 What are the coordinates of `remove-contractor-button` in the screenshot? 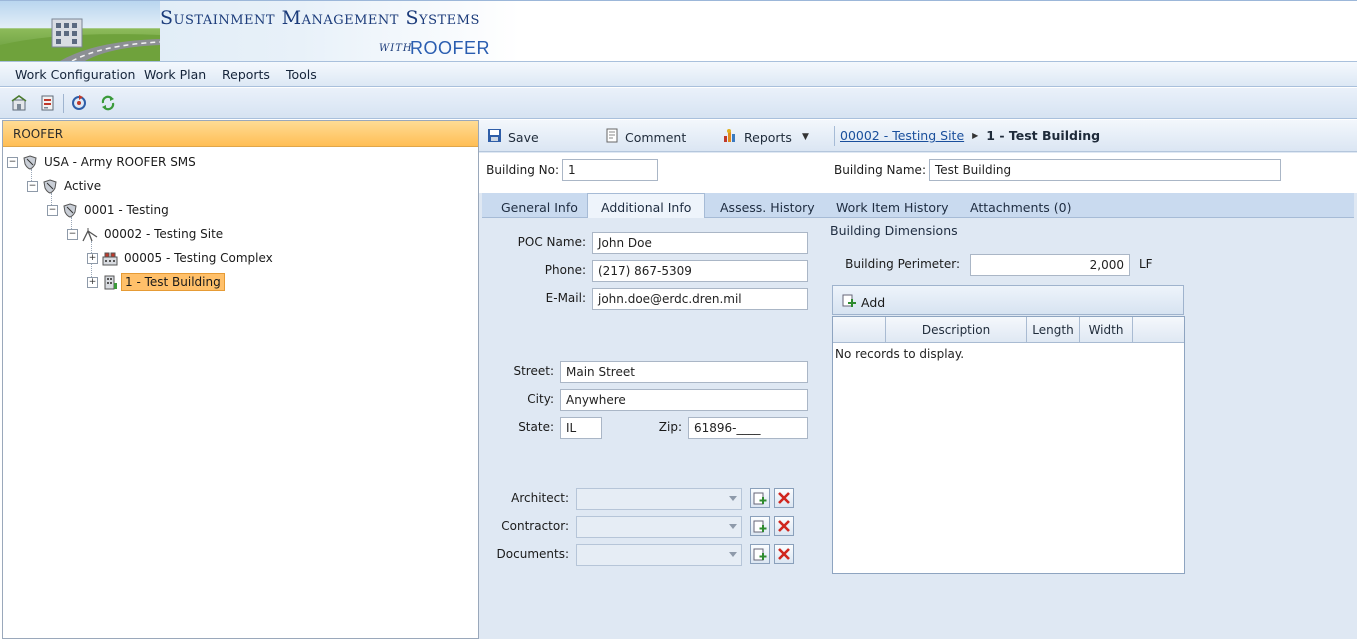 It's located at (784, 526).